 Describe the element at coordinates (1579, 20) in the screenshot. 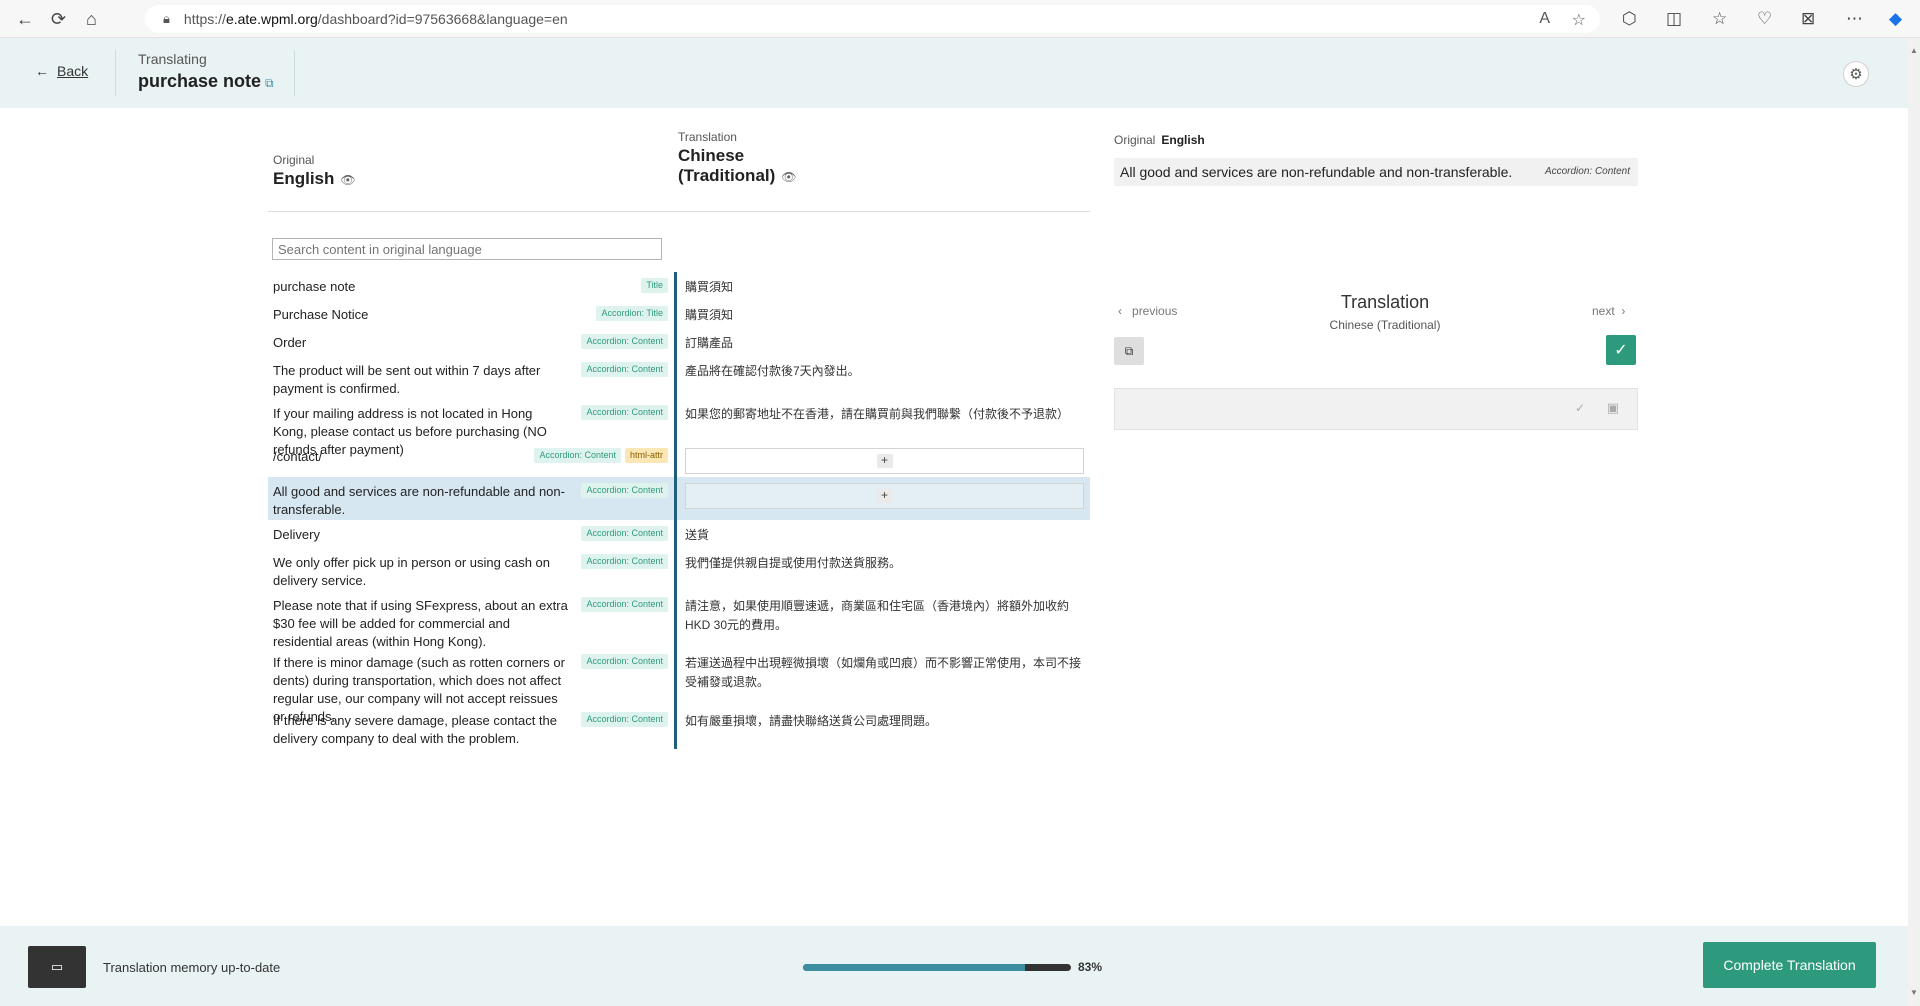

I see `favorite-star-icon: ☆` at that location.